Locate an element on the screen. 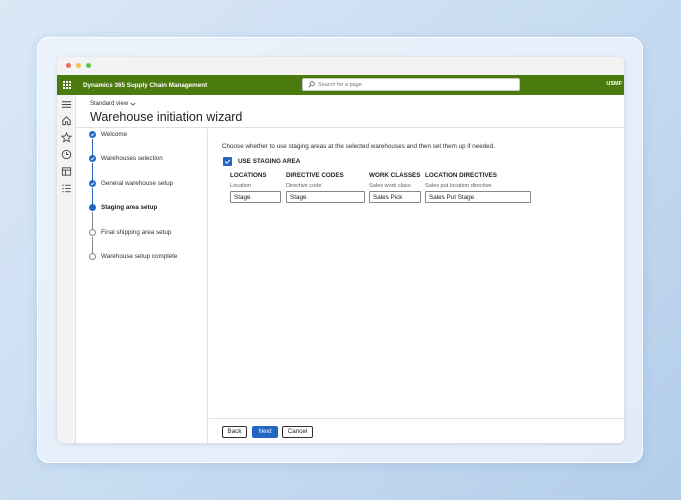 The height and width of the screenshot is (500, 681). step-label: Warehouse setup complete is located at coordinates (139, 256).